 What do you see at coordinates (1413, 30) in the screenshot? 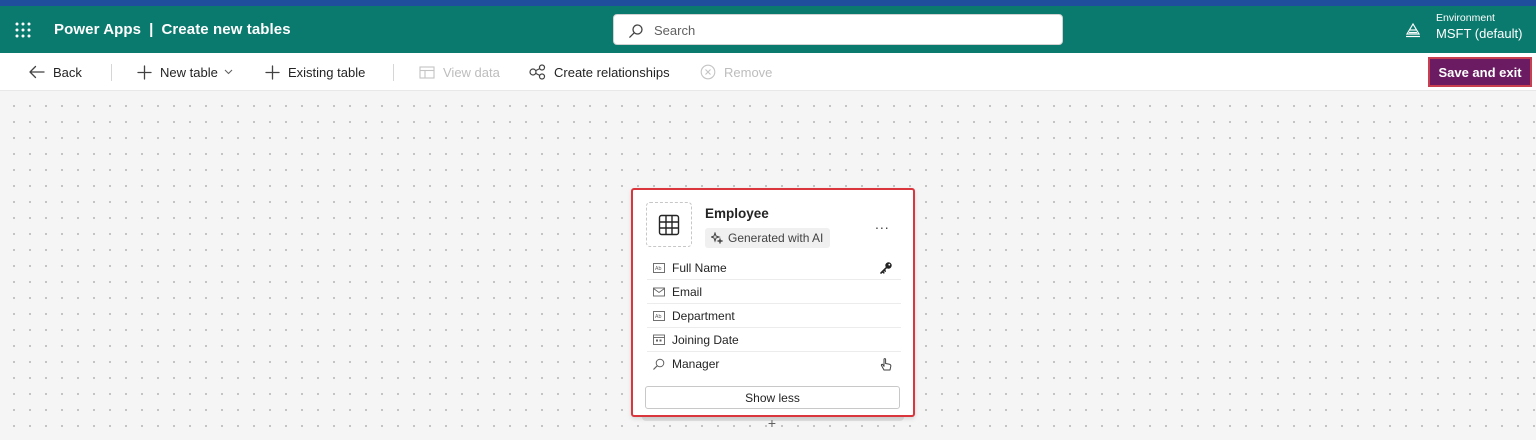
I see `environment-icon` at bounding box center [1413, 30].